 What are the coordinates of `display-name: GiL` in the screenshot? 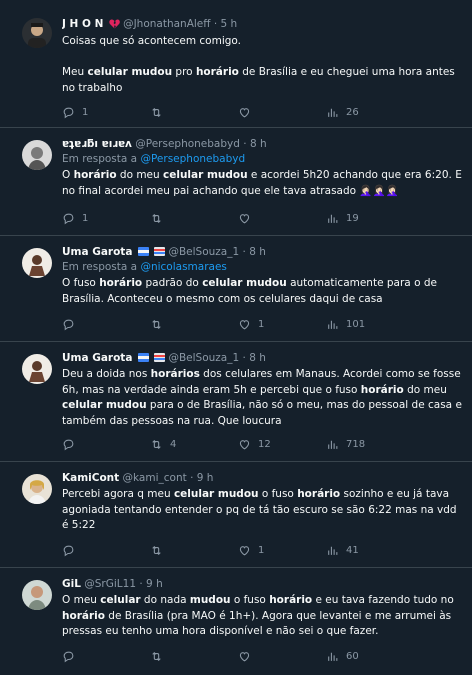 It's located at (71, 584).